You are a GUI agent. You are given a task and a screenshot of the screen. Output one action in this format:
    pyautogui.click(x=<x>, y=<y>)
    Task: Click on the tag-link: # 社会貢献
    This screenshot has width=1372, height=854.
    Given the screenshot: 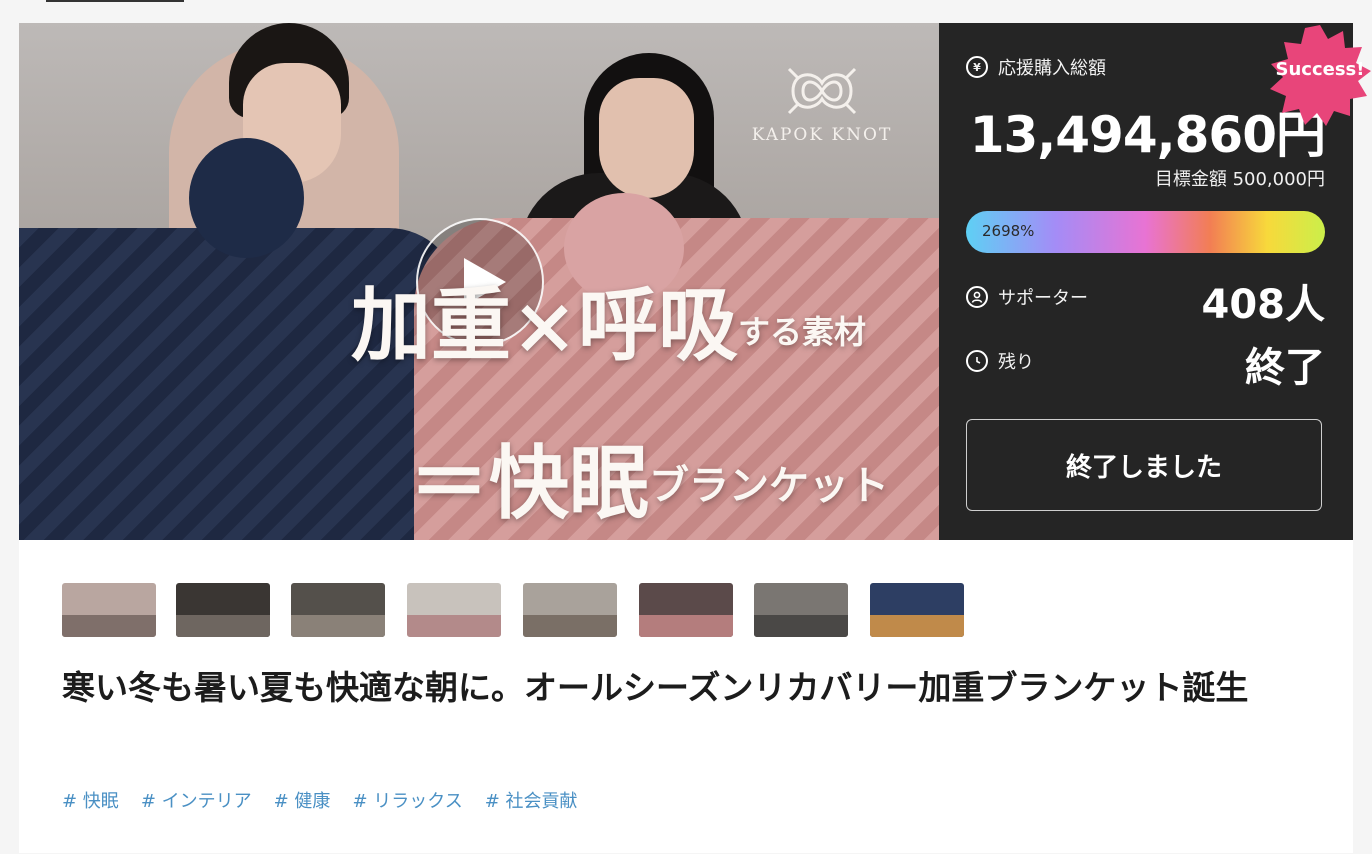 What is the action you would take?
    pyautogui.click(x=531, y=800)
    